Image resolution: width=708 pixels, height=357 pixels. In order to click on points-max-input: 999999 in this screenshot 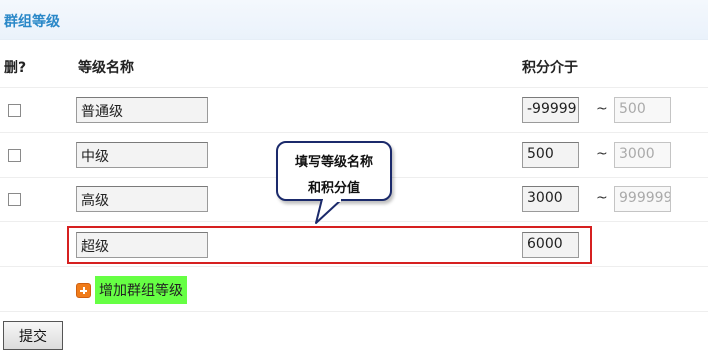, I will do `click(642, 199)`.